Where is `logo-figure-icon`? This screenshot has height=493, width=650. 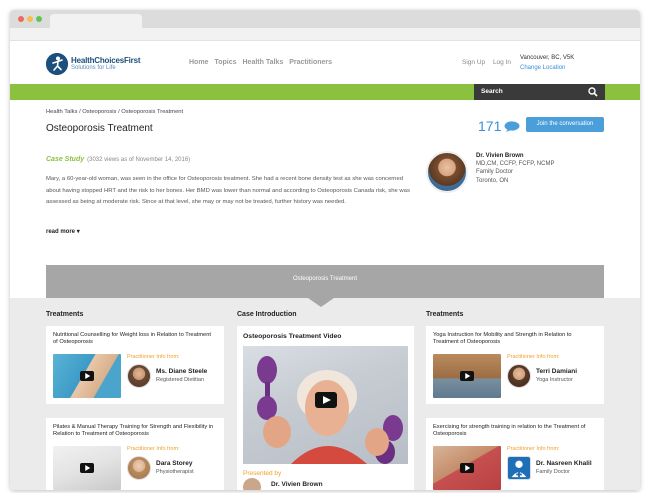 logo-figure-icon is located at coordinates (57, 64).